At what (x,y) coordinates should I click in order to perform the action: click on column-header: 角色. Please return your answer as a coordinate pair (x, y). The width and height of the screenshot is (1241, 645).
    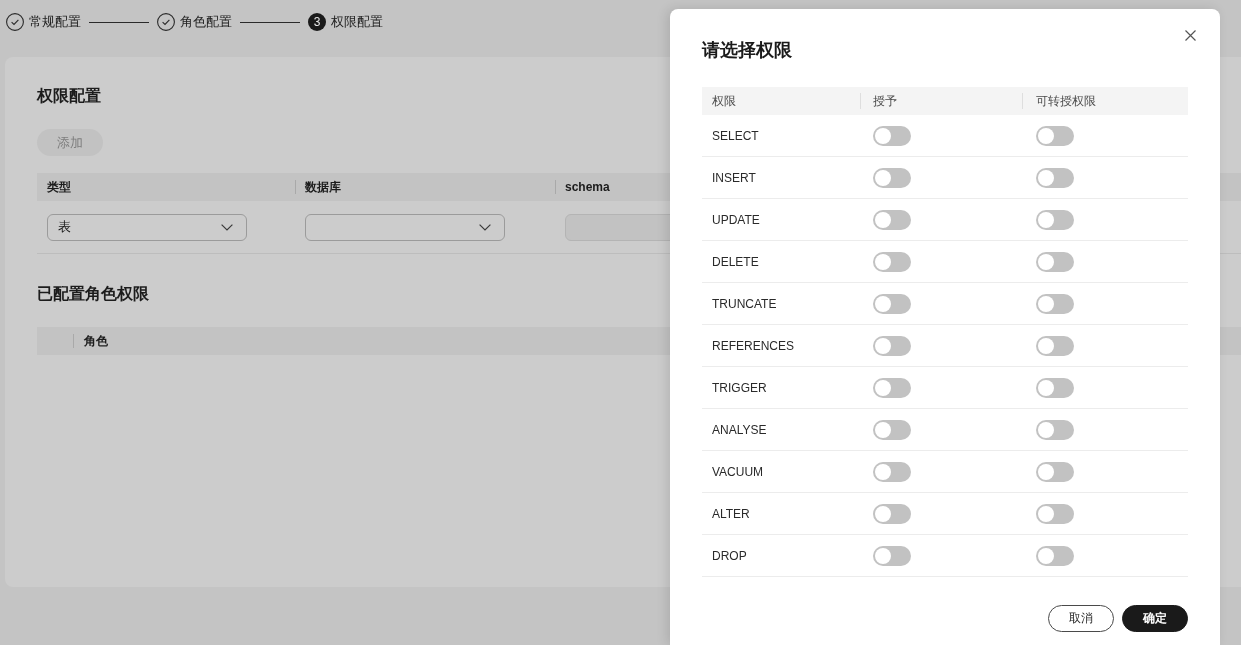
    Looking at the image, I should click on (96, 341).